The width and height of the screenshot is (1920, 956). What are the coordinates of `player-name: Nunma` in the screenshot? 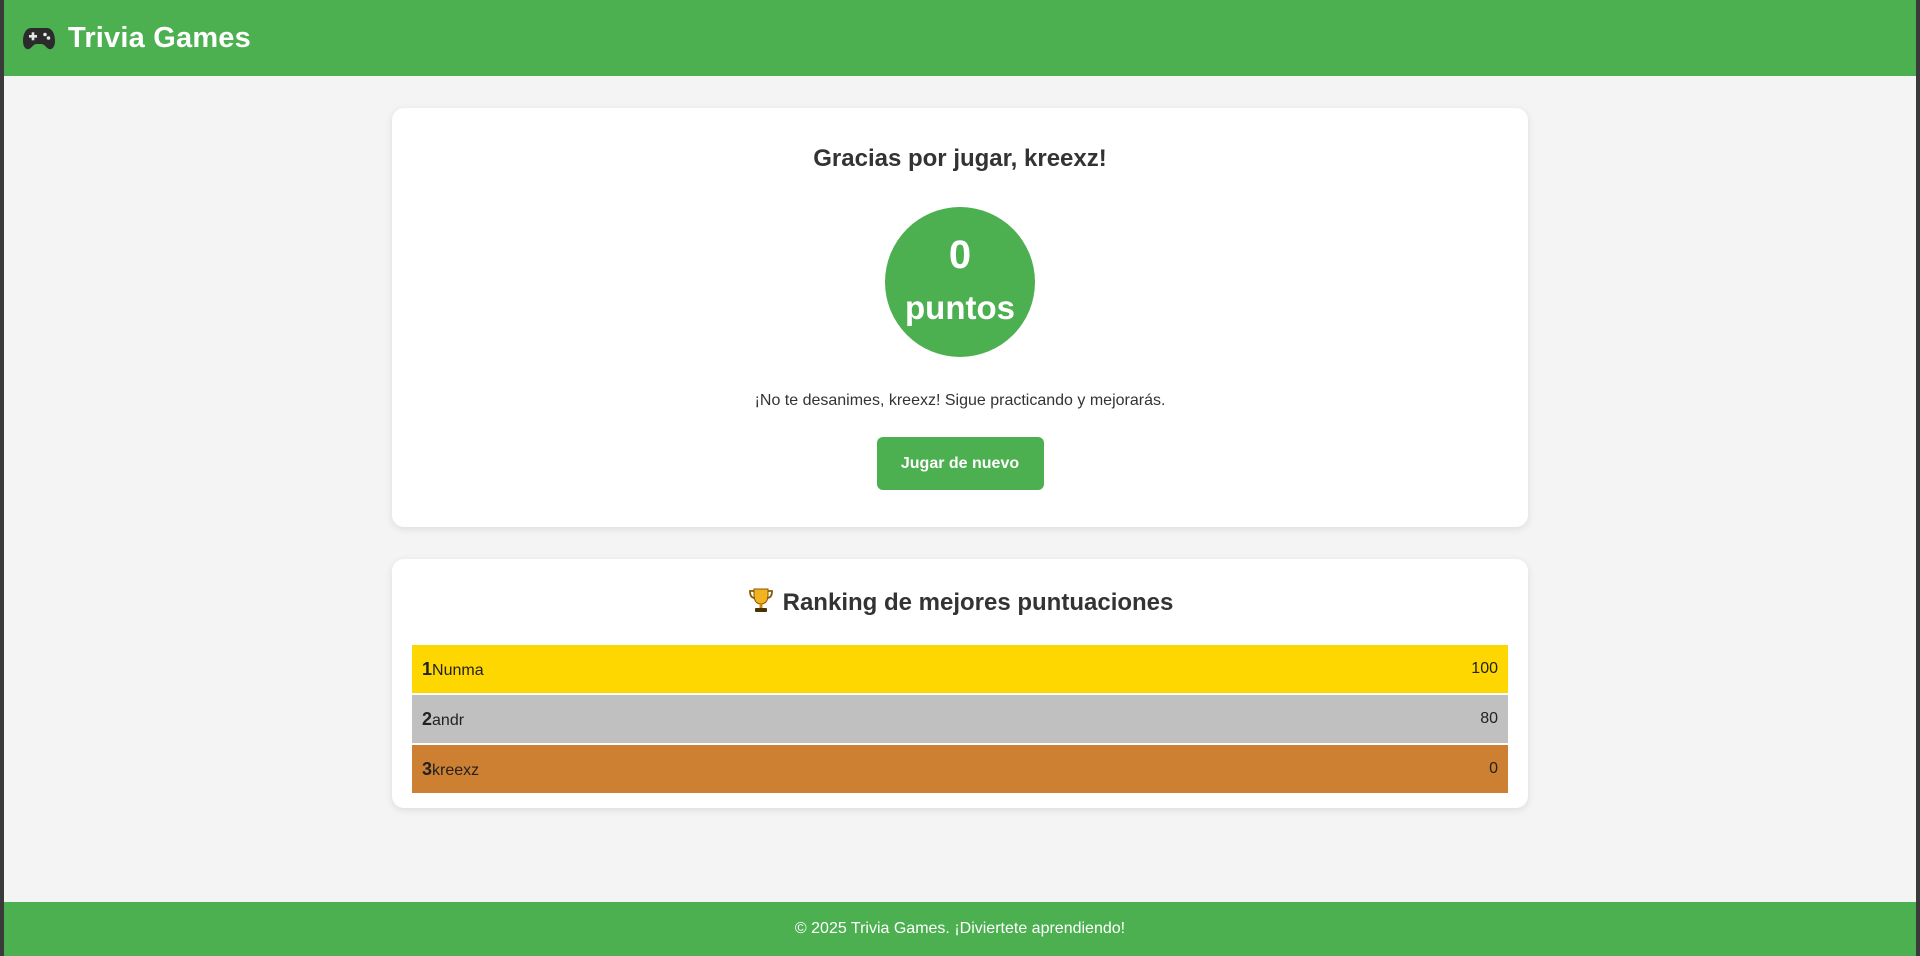 It's located at (458, 670).